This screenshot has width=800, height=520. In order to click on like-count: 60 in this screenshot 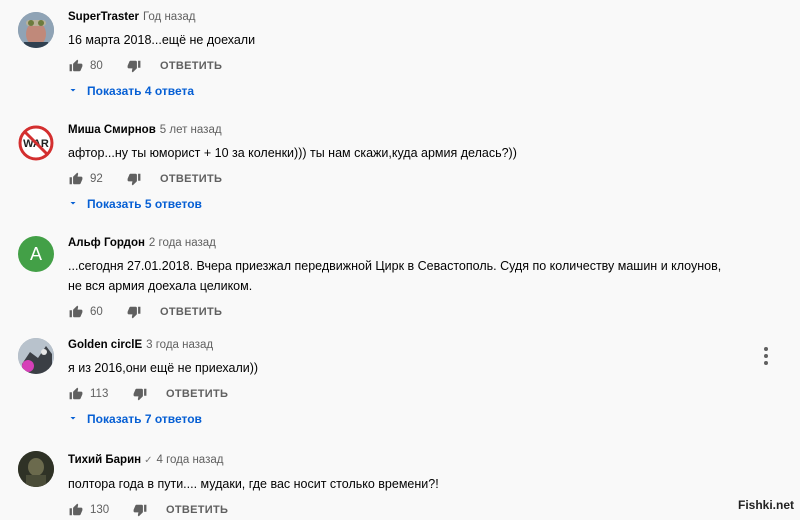, I will do `click(96, 312)`.